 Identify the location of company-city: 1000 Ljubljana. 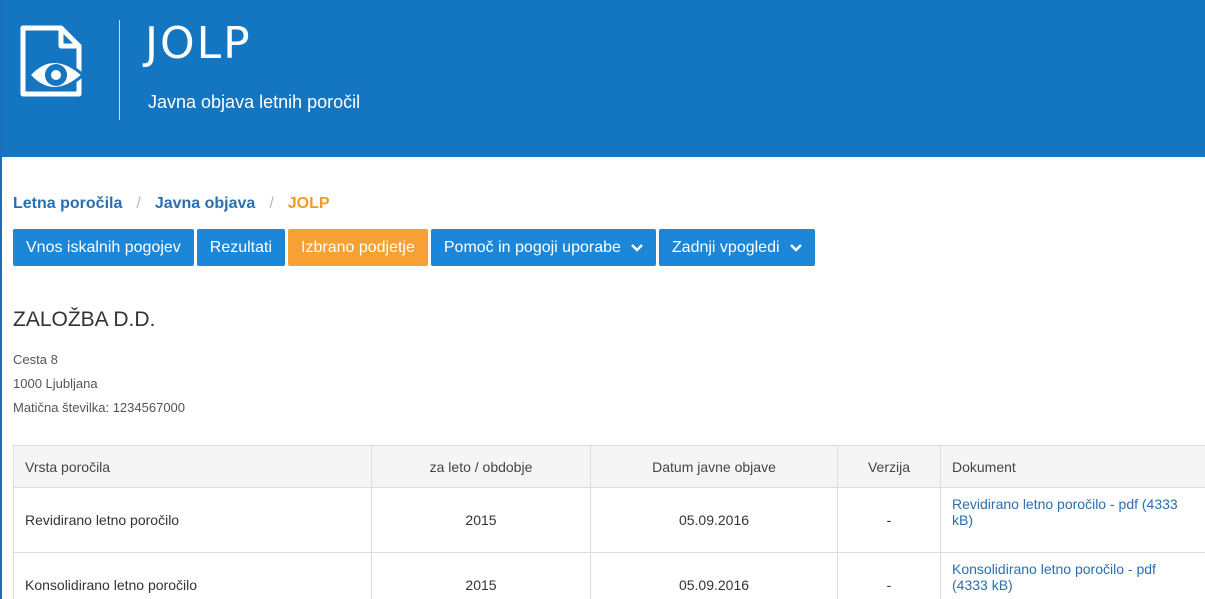
(55, 383).